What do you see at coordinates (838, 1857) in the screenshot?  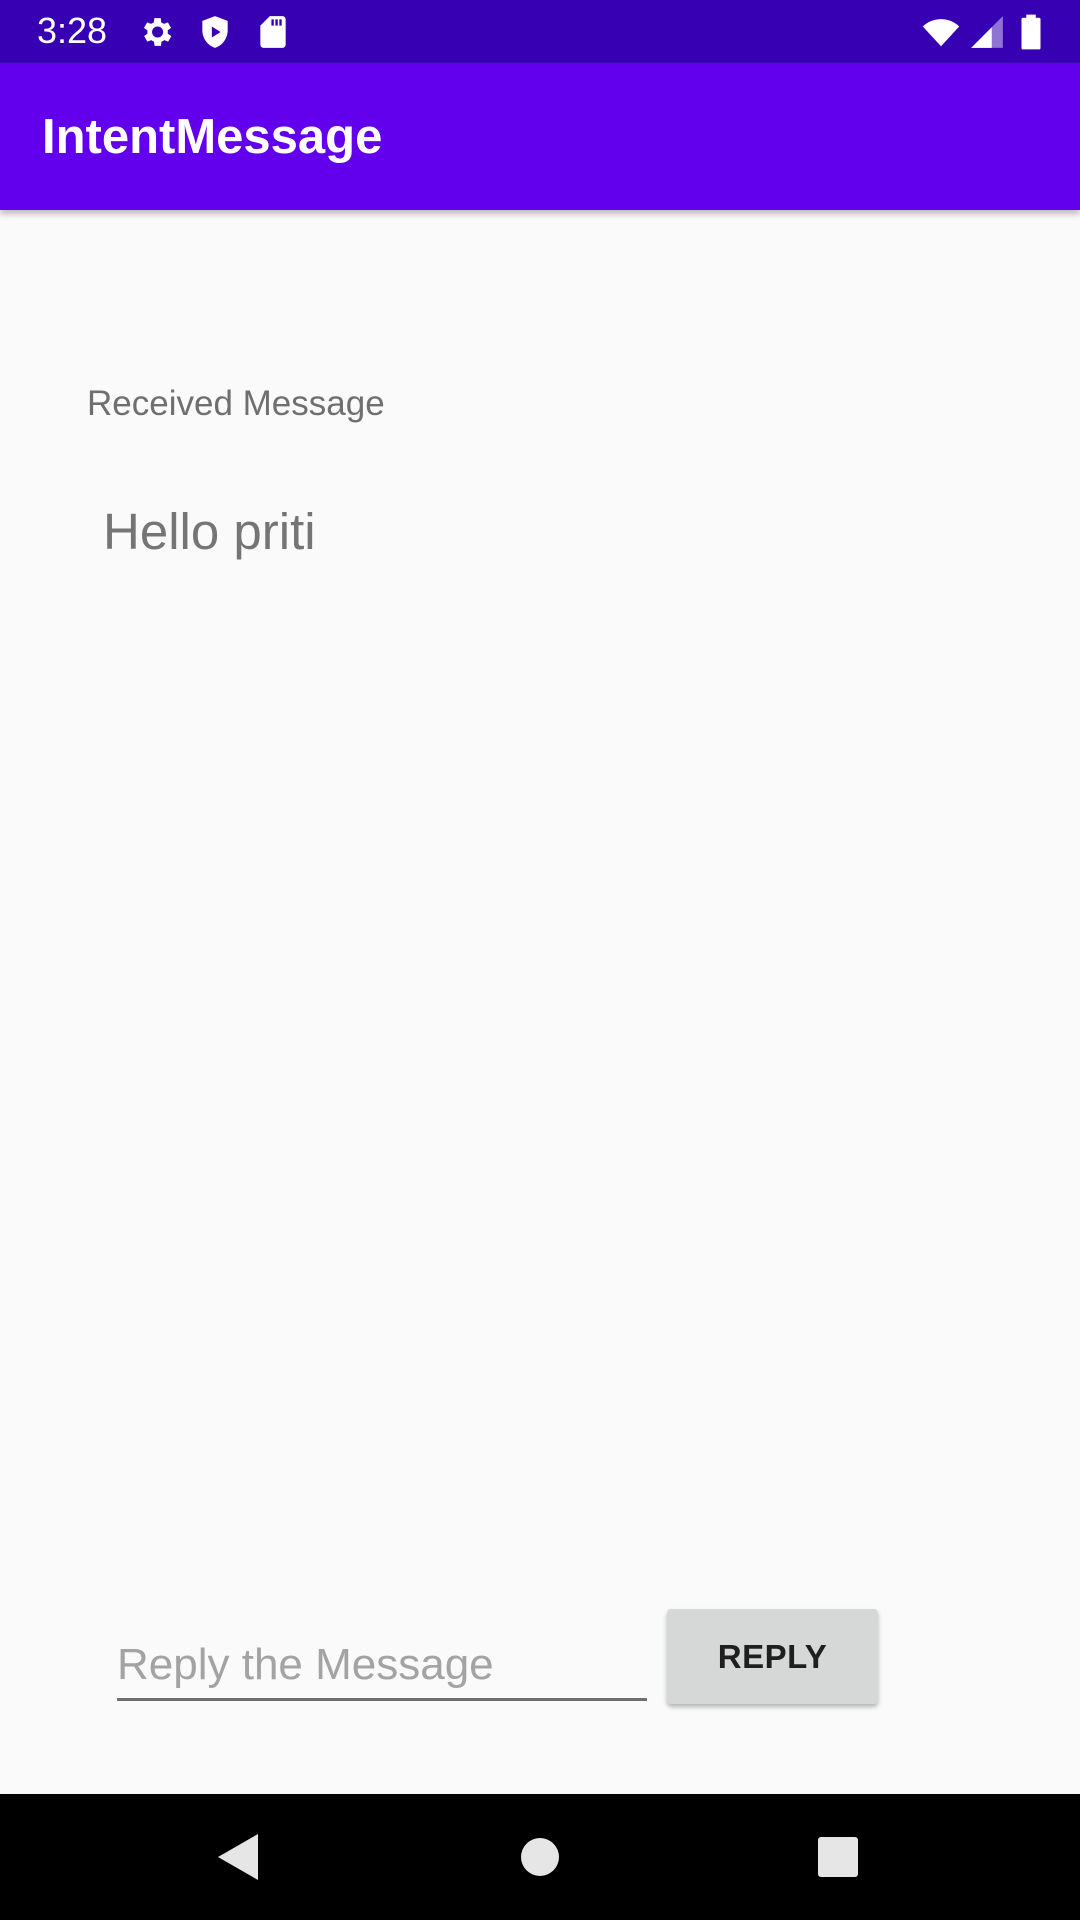 I see `recents-icon` at bounding box center [838, 1857].